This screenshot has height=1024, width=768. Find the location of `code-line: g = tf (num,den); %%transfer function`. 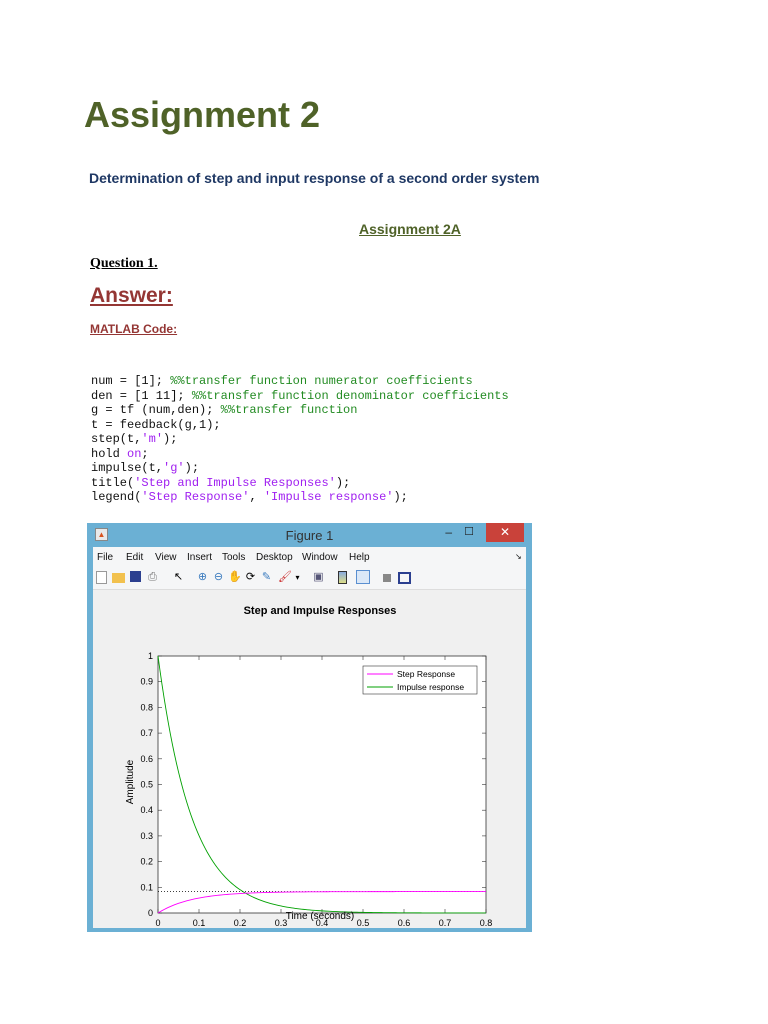

code-line: g = tf (num,den); %%transfer function is located at coordinates (300, 410).